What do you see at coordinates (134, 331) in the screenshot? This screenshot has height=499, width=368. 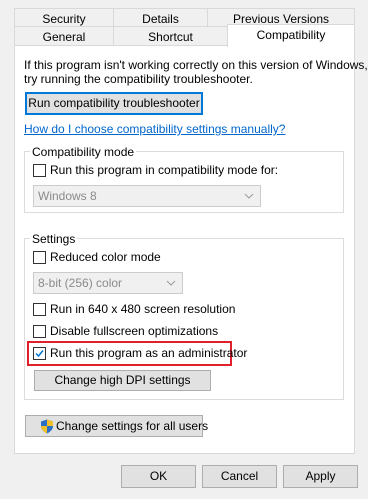 I see `fullscreen-optimizations-label: Disable fullscreen optimizations` at bounding box center [134, 331].